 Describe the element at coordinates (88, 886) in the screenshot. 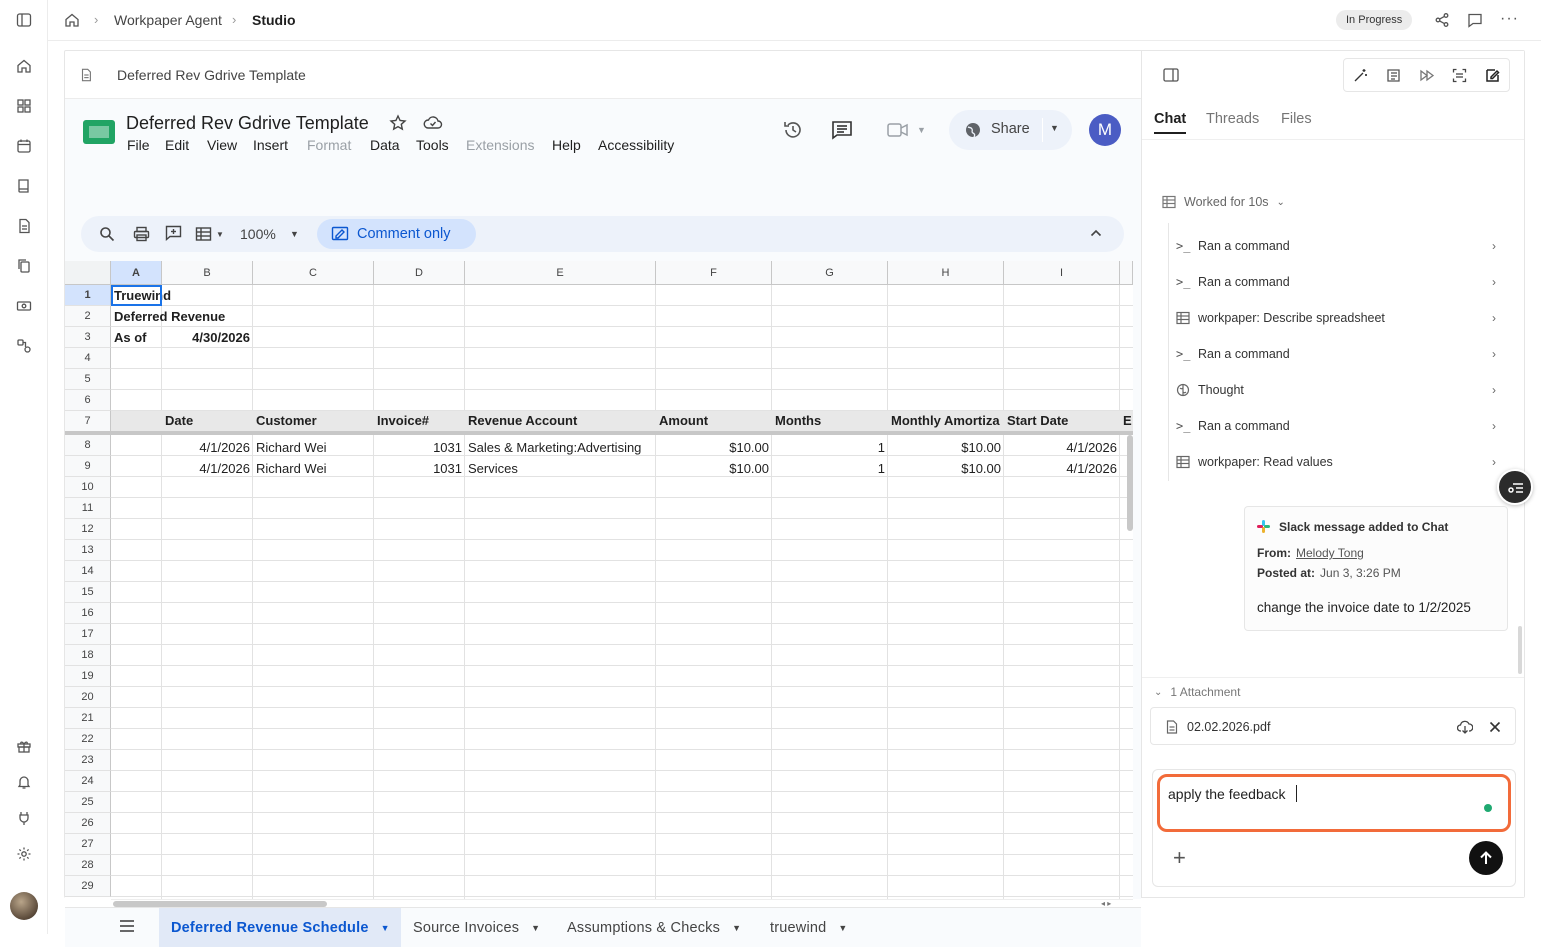

I see `row-header: 29` at that location.